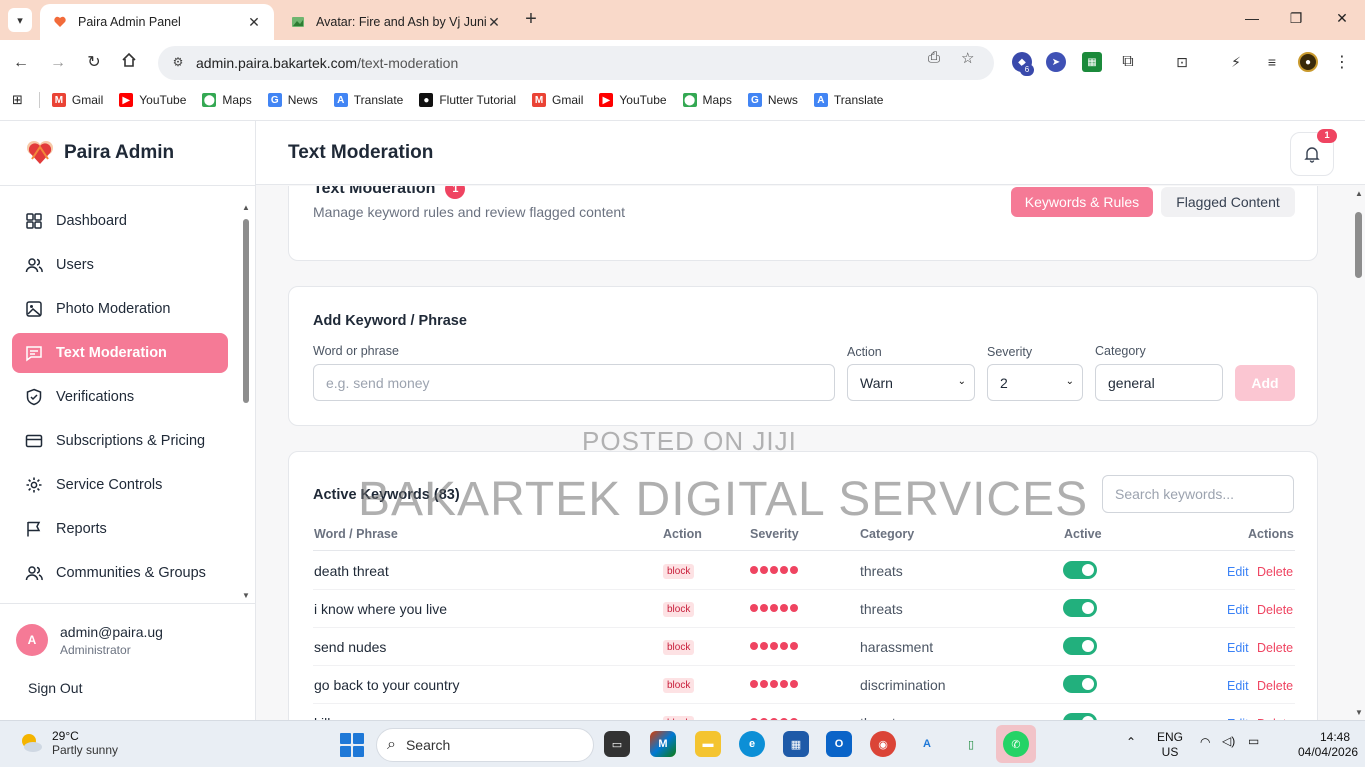 The image size is (1365, 767). Describe the element at coordinates (120, 353) in the screenshot. I see `sidebar-item-text-moderation: Text Moderation` at that location.